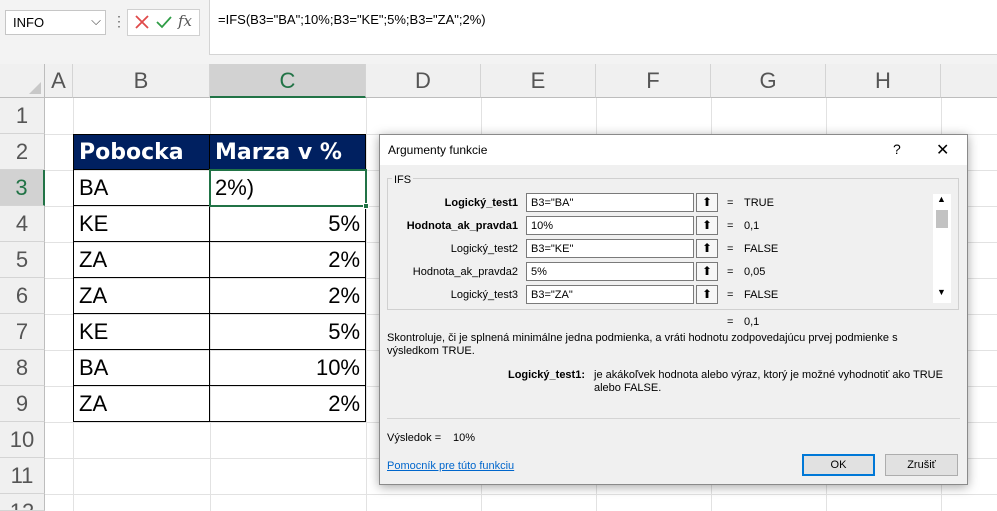  What do you see at coordinates (141, 296) in the screenshot?
I see `cell-b6: ZA` at bounding box center [141, 296].